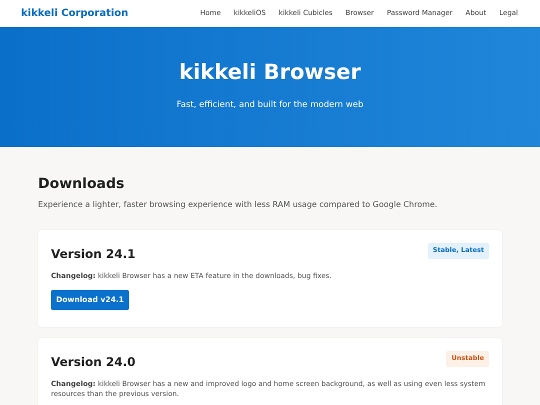 This screenshot has height=405, width=540. Describe the element at coordinates (74, 13) in the screenshot. I see `brand-link: kikkeli Corporation` at that location.